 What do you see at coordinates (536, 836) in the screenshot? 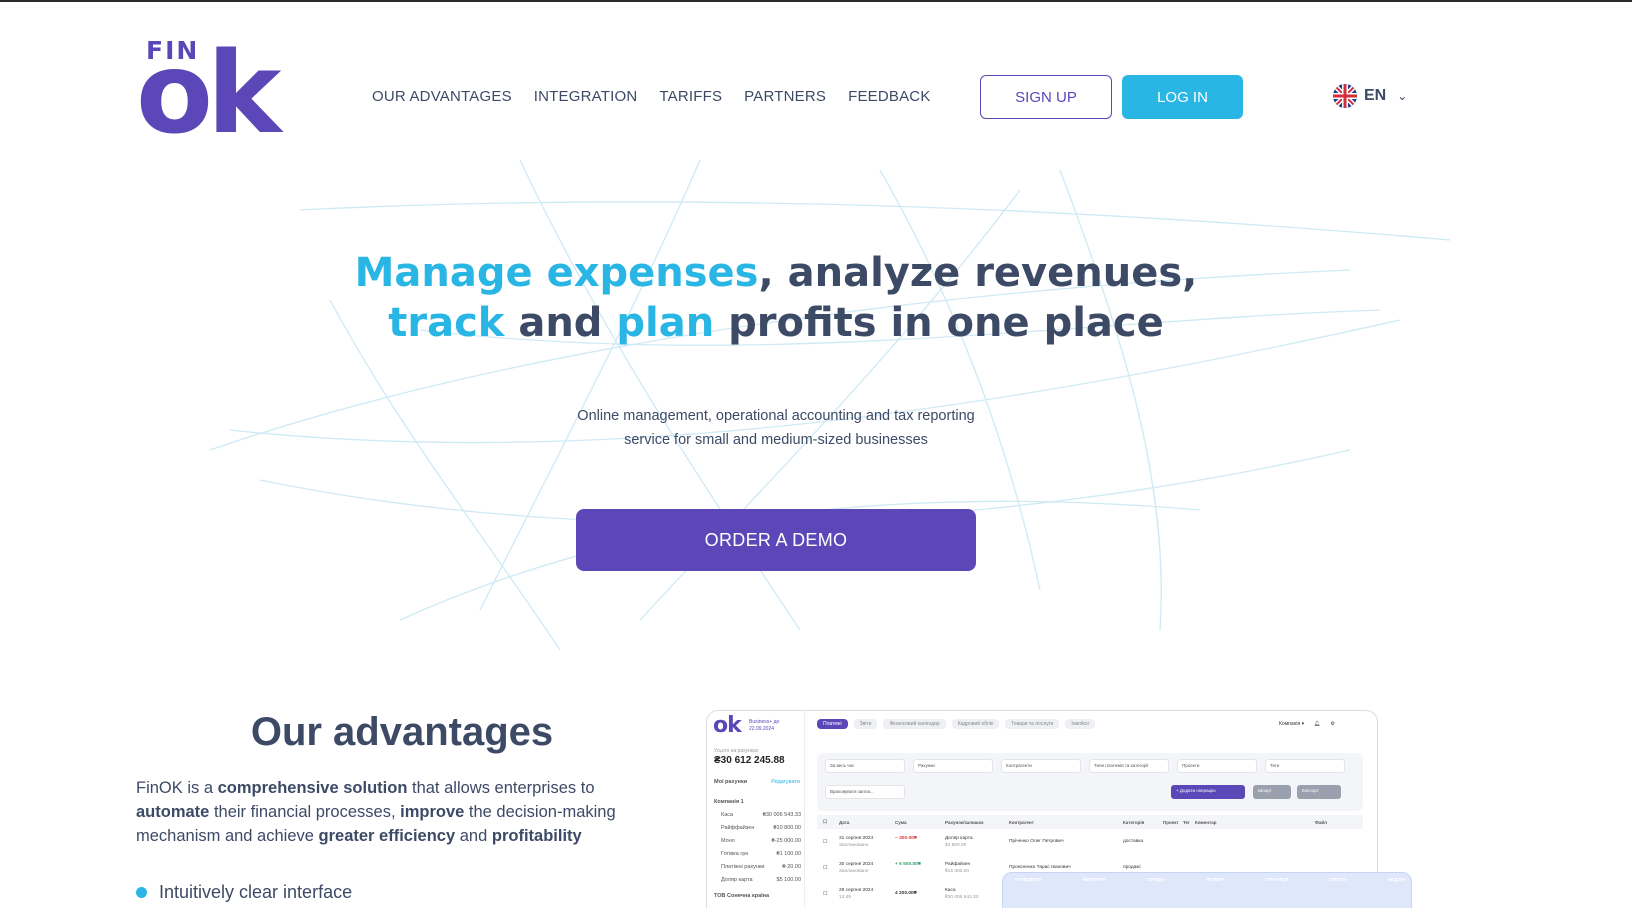
I see `desc-part: profitability` at bounding box center [536, 836].